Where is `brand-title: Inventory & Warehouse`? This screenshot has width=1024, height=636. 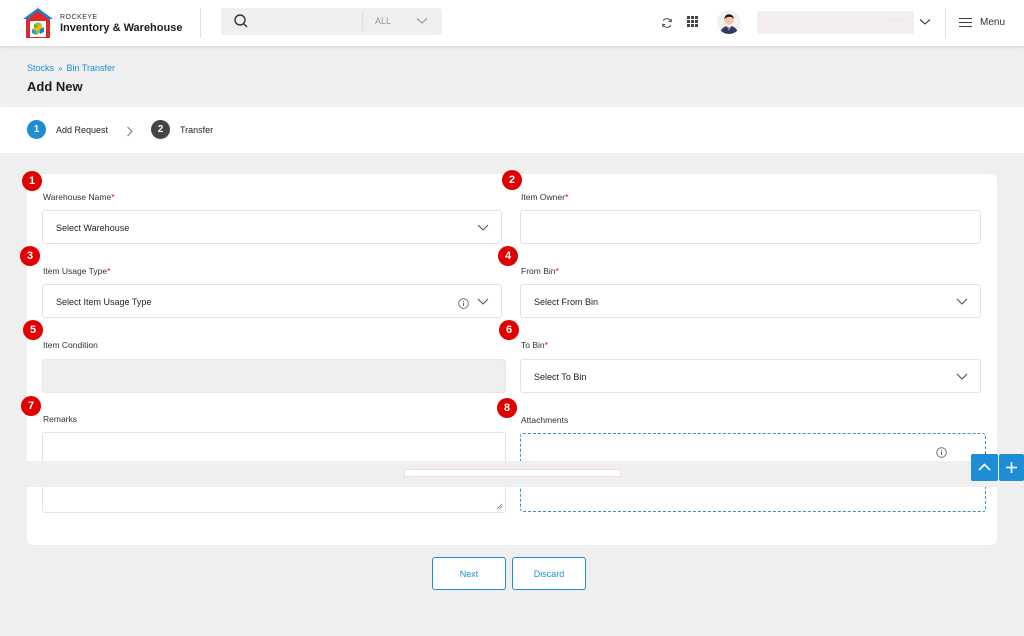
brand-title: Inventory & Warehouse is located at coordinates (121, 28).